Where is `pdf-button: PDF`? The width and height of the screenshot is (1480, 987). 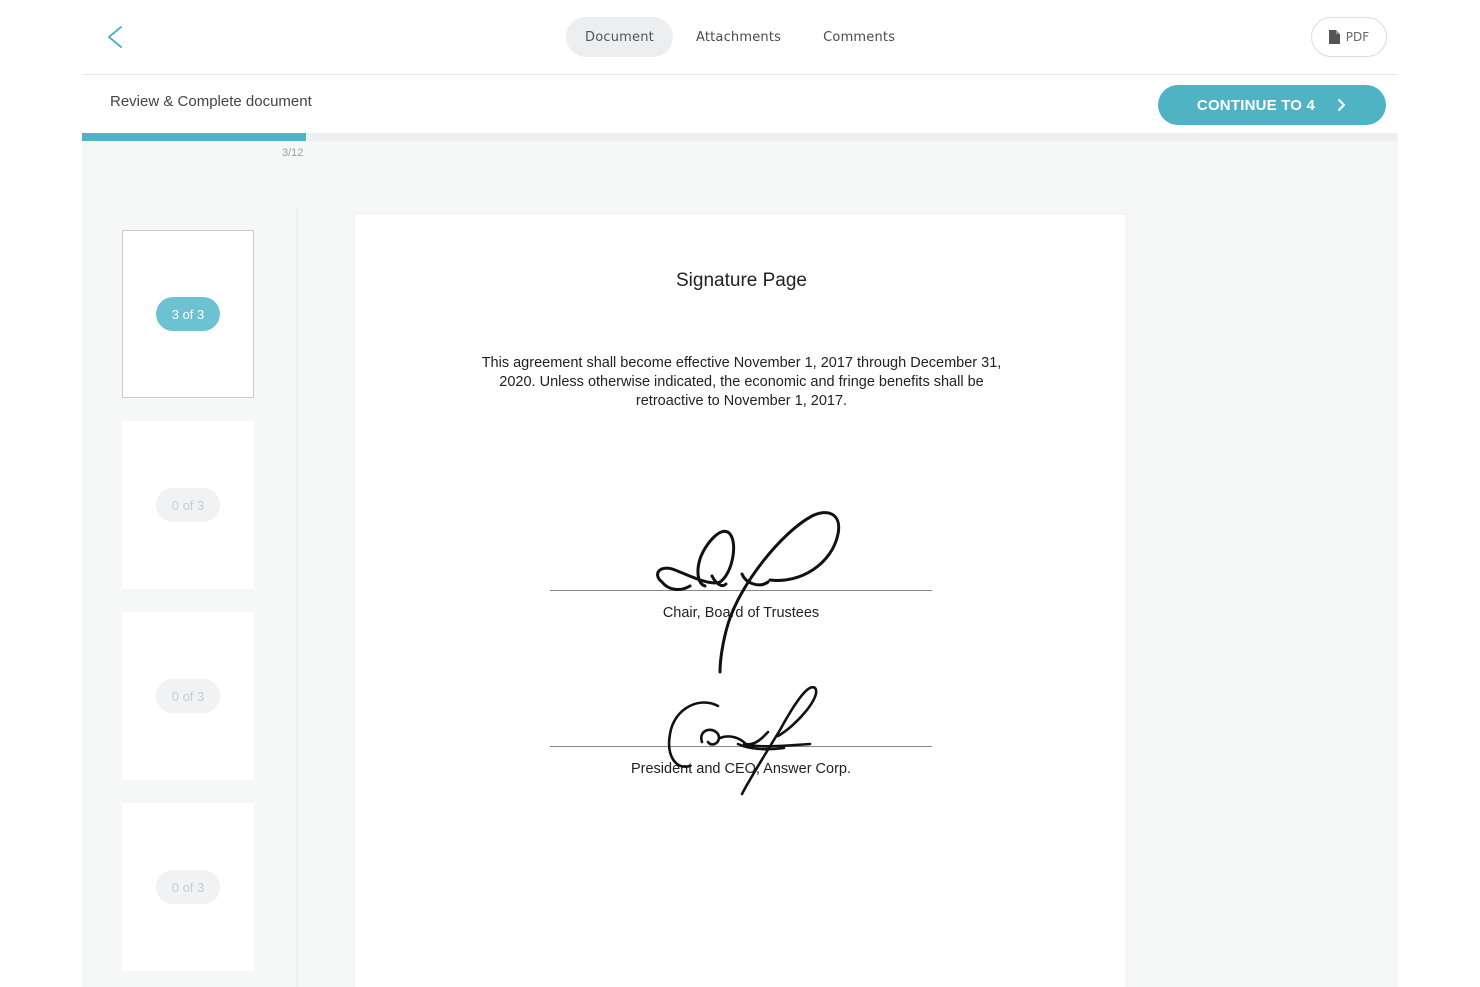
pdf-button: PDF is located at coordinates (1349, 37).